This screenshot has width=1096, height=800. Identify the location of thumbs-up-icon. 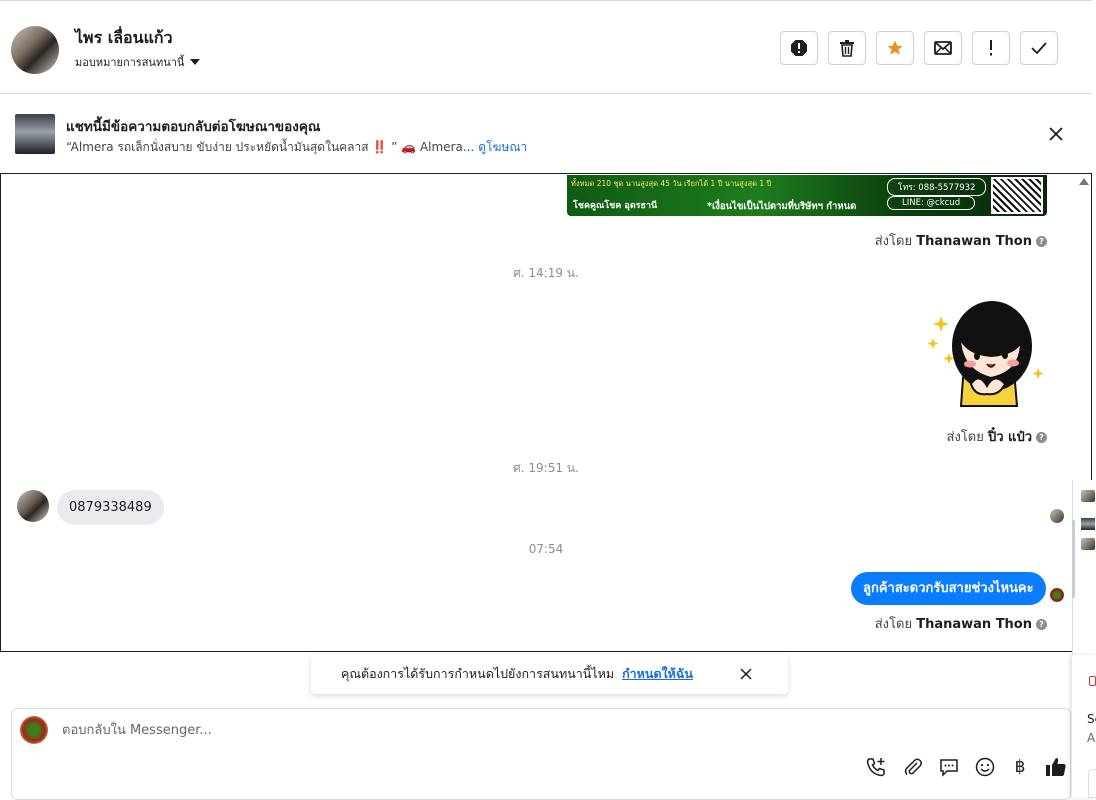
(1056, 767).